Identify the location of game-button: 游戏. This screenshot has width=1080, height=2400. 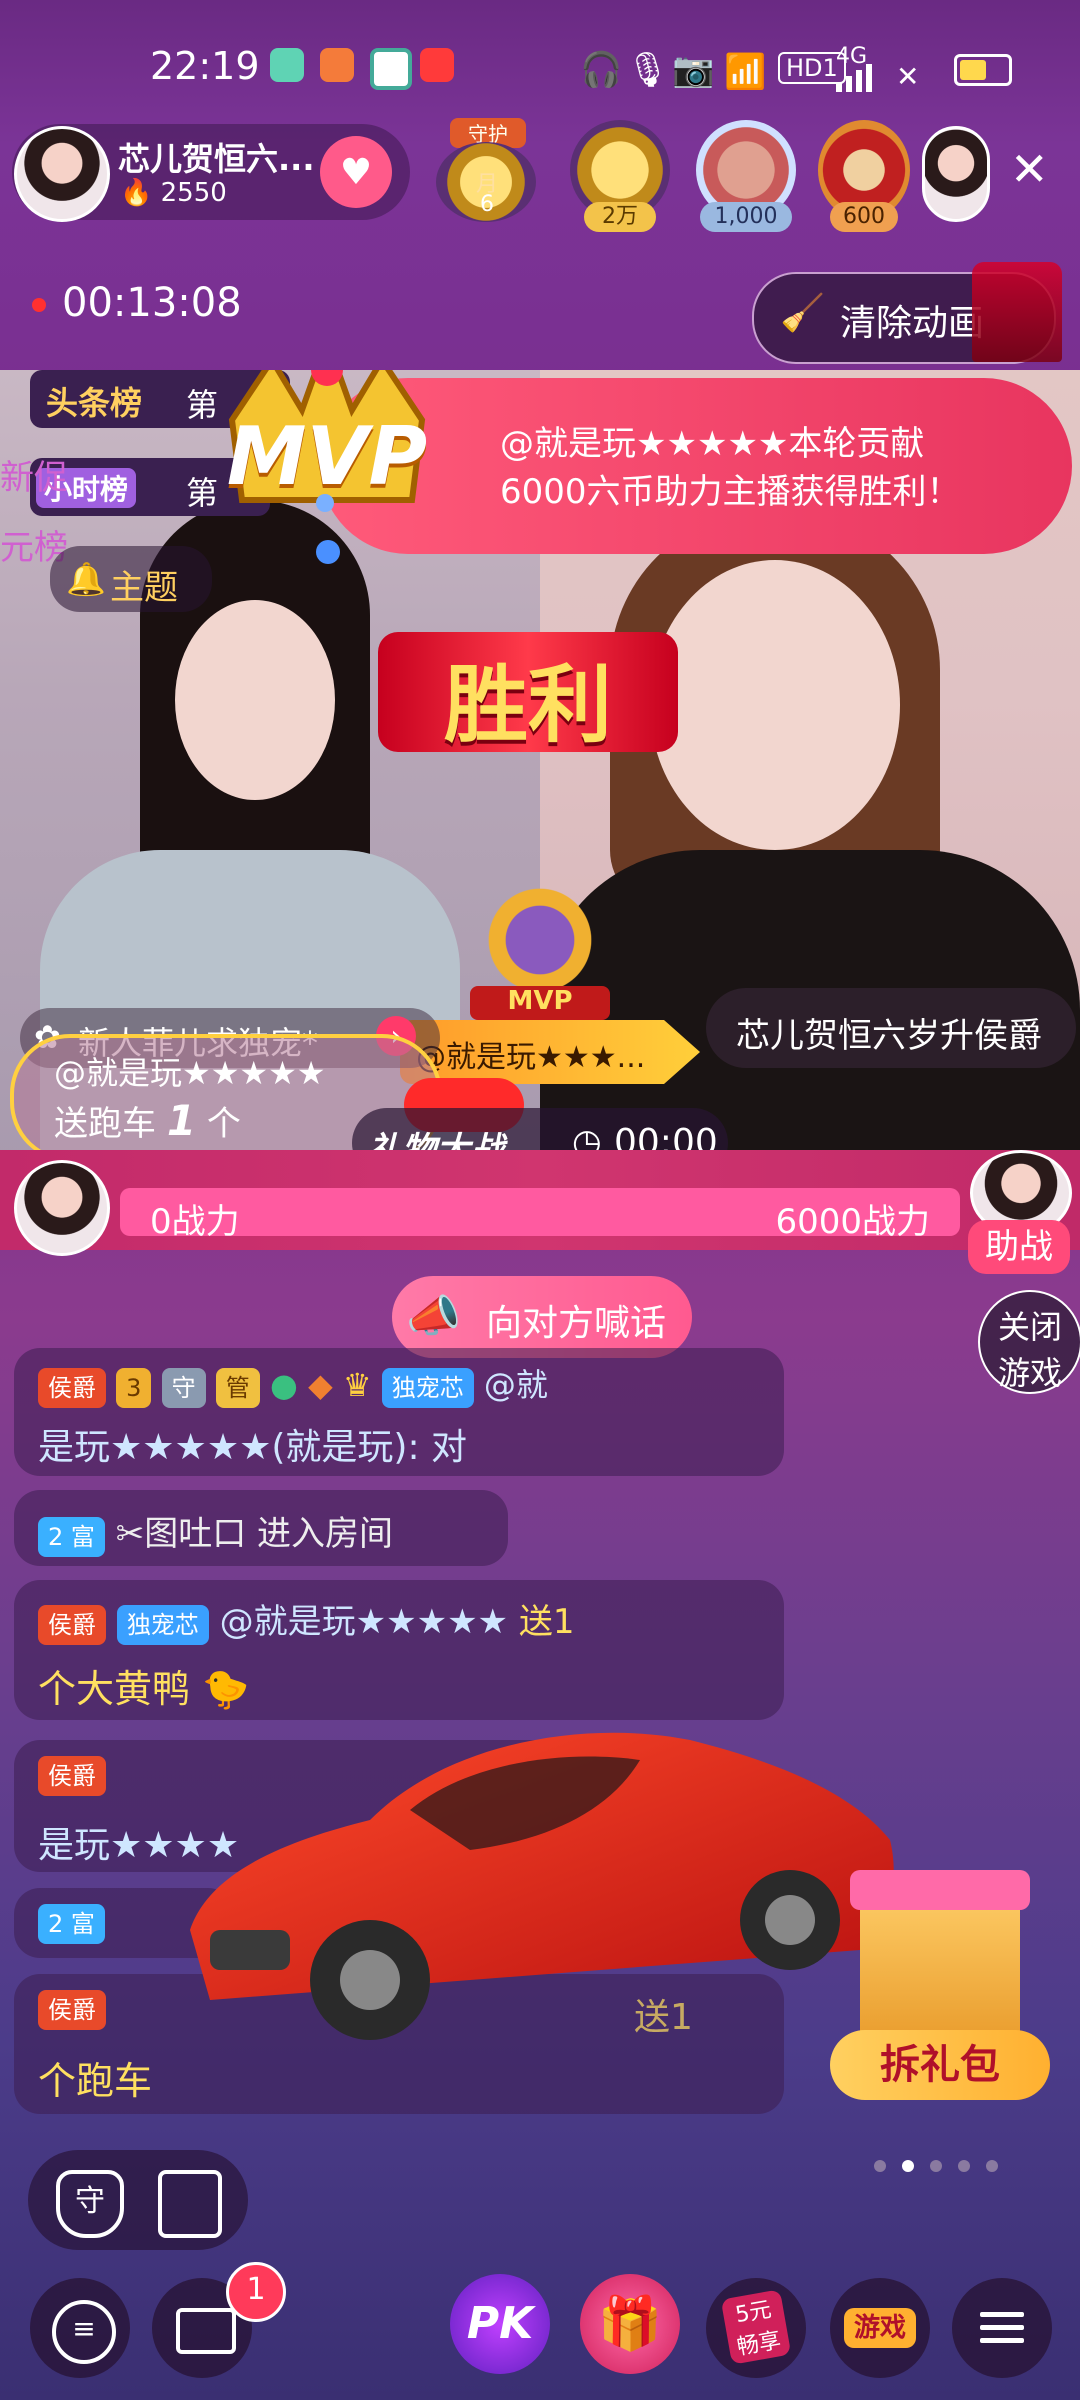
(880, 2328).